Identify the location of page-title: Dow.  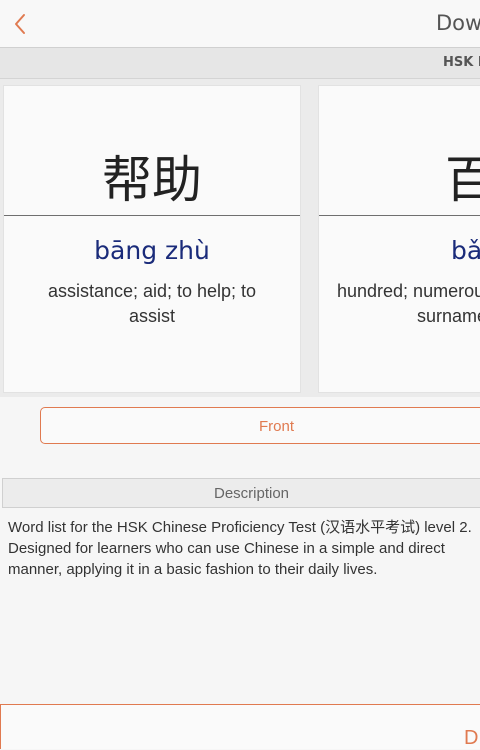
(458, 23).